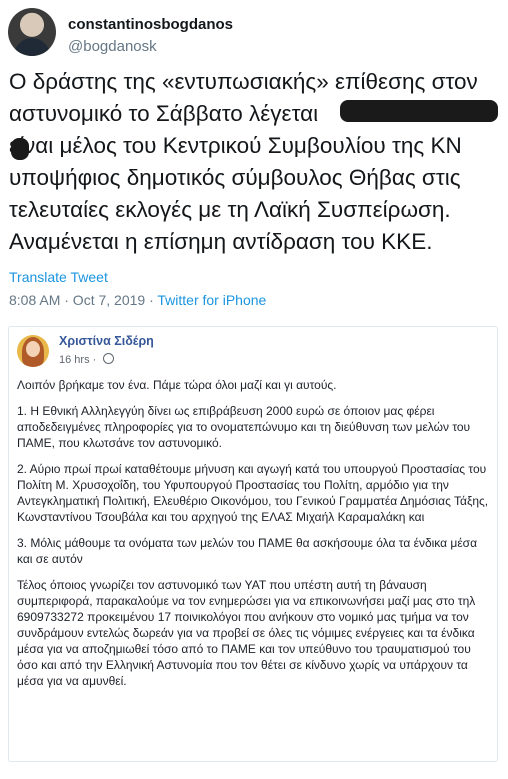 The image size is (508, 779). I want to click on post-time: 16 hrs ·, so click(87, 359).